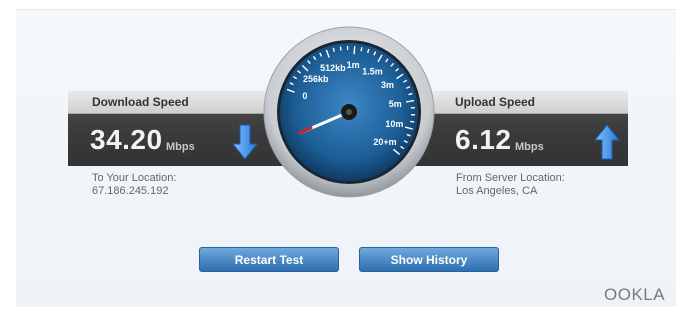  What do you see at coordinates (429, 259) in the screenshot?
I see `show-history-button: Show History` at bounding box center [429, 259].